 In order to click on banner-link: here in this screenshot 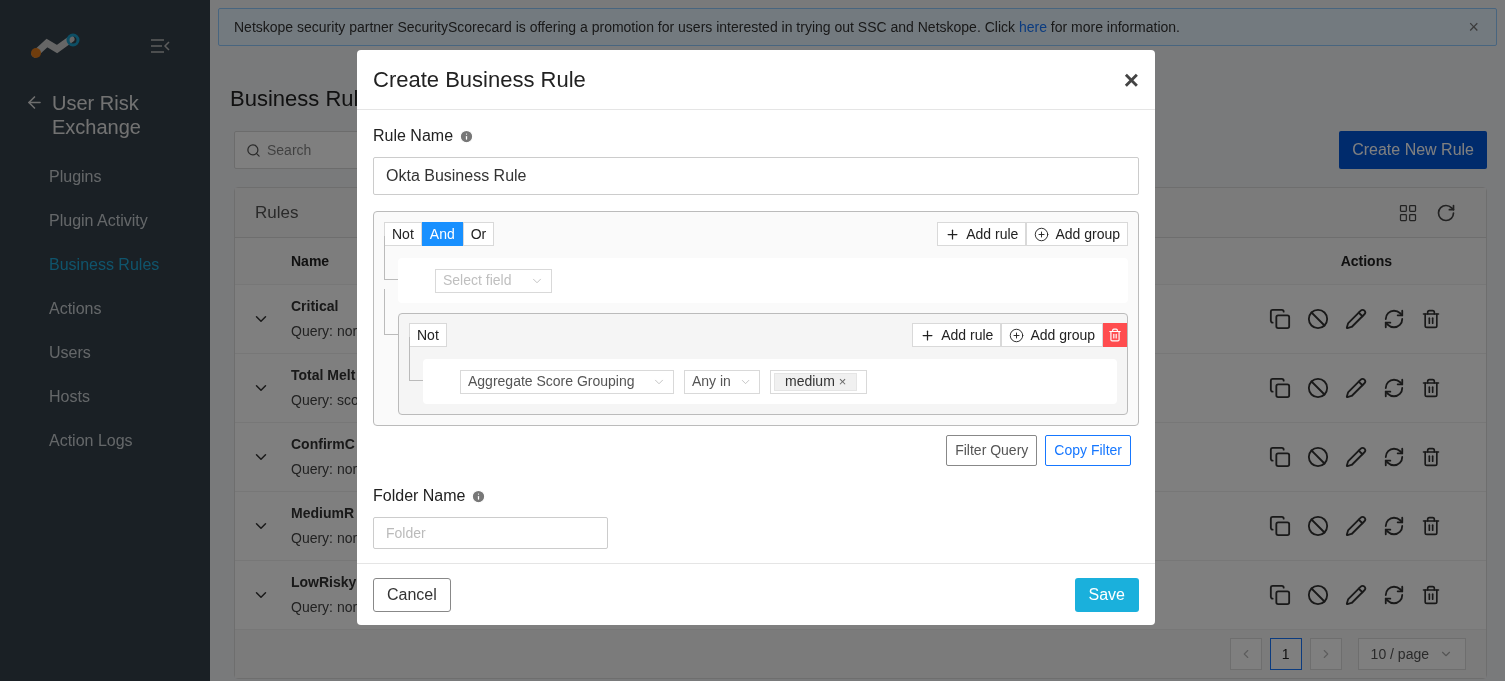, I will do `click(1032, 26)`.